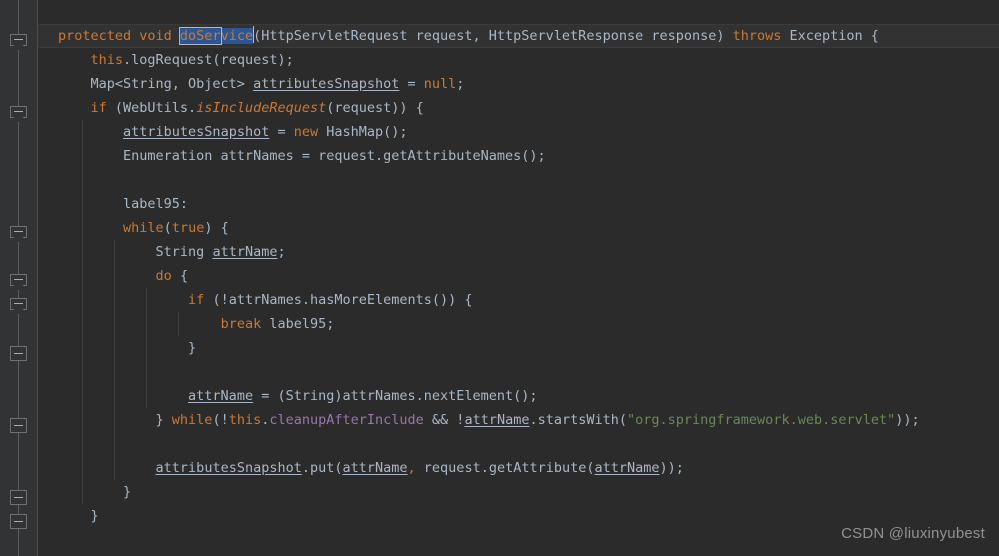 The width and height of the screenshot is (999, 556). I want to click on selected-identifier-part-b: vice, so click(237, 36).